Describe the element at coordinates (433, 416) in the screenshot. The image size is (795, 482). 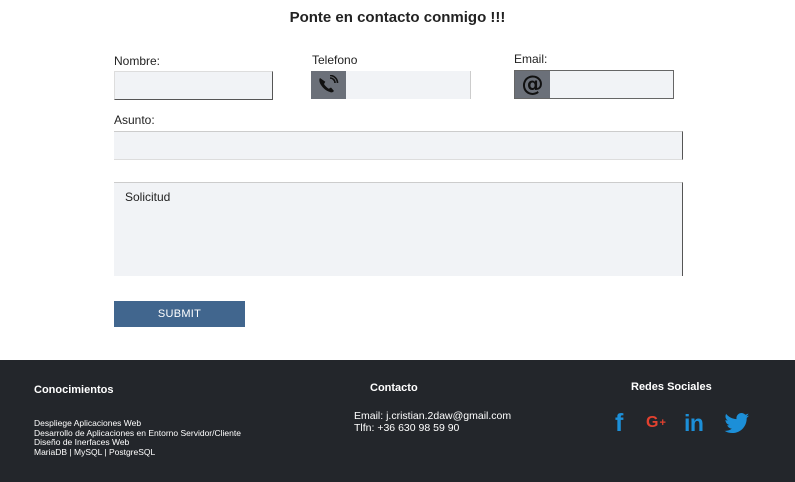
I see `contacto-email: Email: j.cristian.2daw@gmail.com` at that location.